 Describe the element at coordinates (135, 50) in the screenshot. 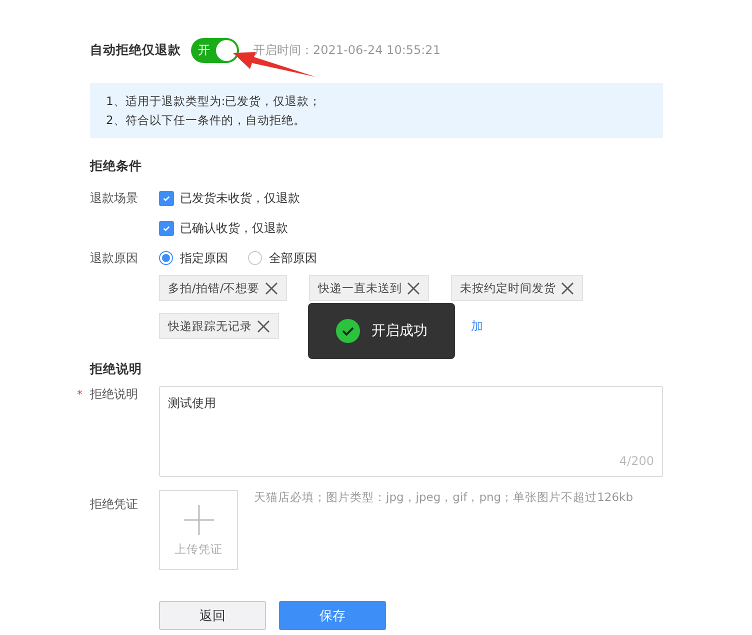

I see `setting-title: 自动拒绝仅退款` at that location.